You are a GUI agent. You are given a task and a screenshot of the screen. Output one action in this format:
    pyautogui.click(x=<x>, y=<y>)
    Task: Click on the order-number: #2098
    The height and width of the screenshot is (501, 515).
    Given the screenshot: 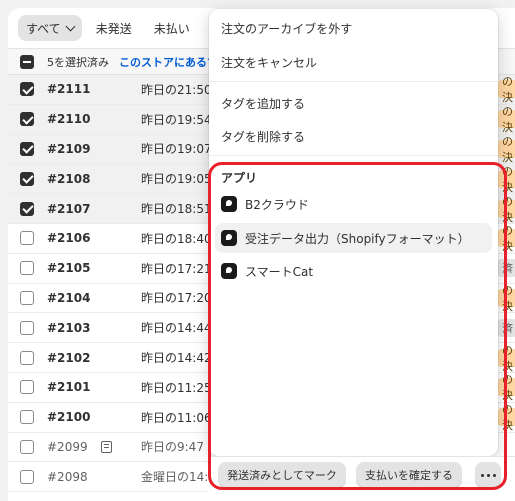 What is the action you would take?
    pyautogui.click(x=67, y=477)
    